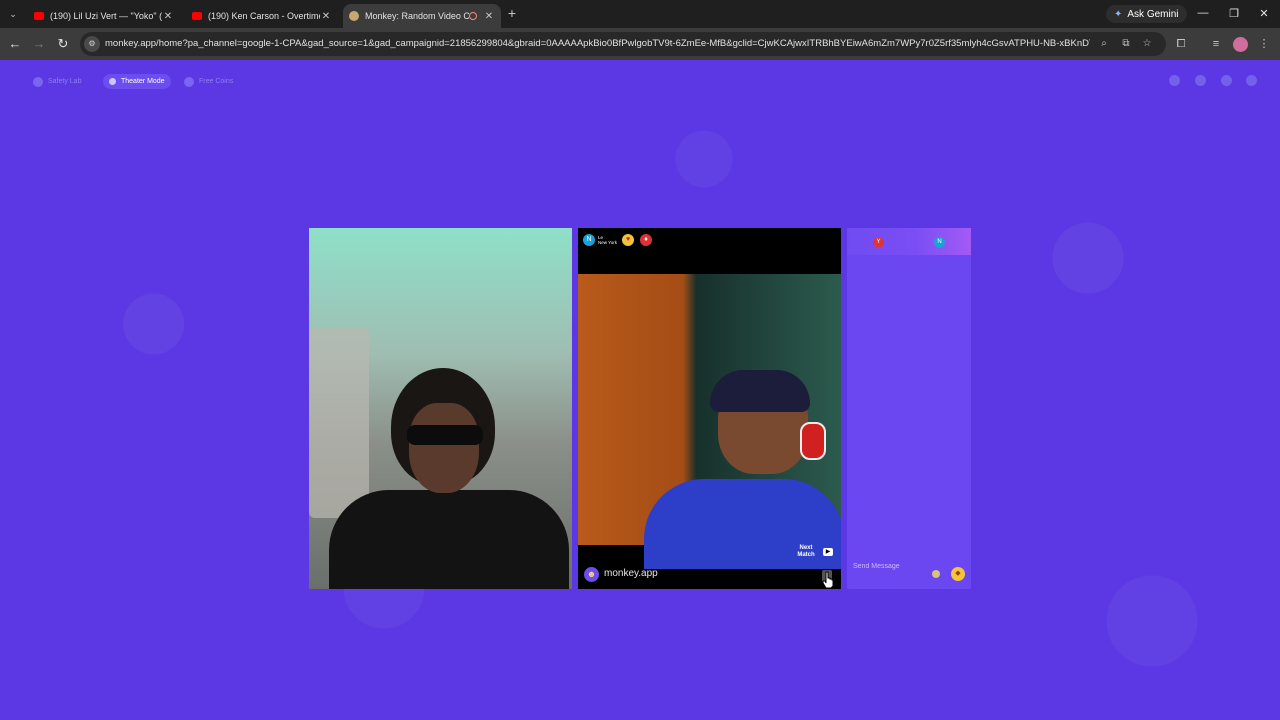  What do you see at coordinates (339, 423) in the screenshot?
I see `background-chair` at bounding box center [339, 423].